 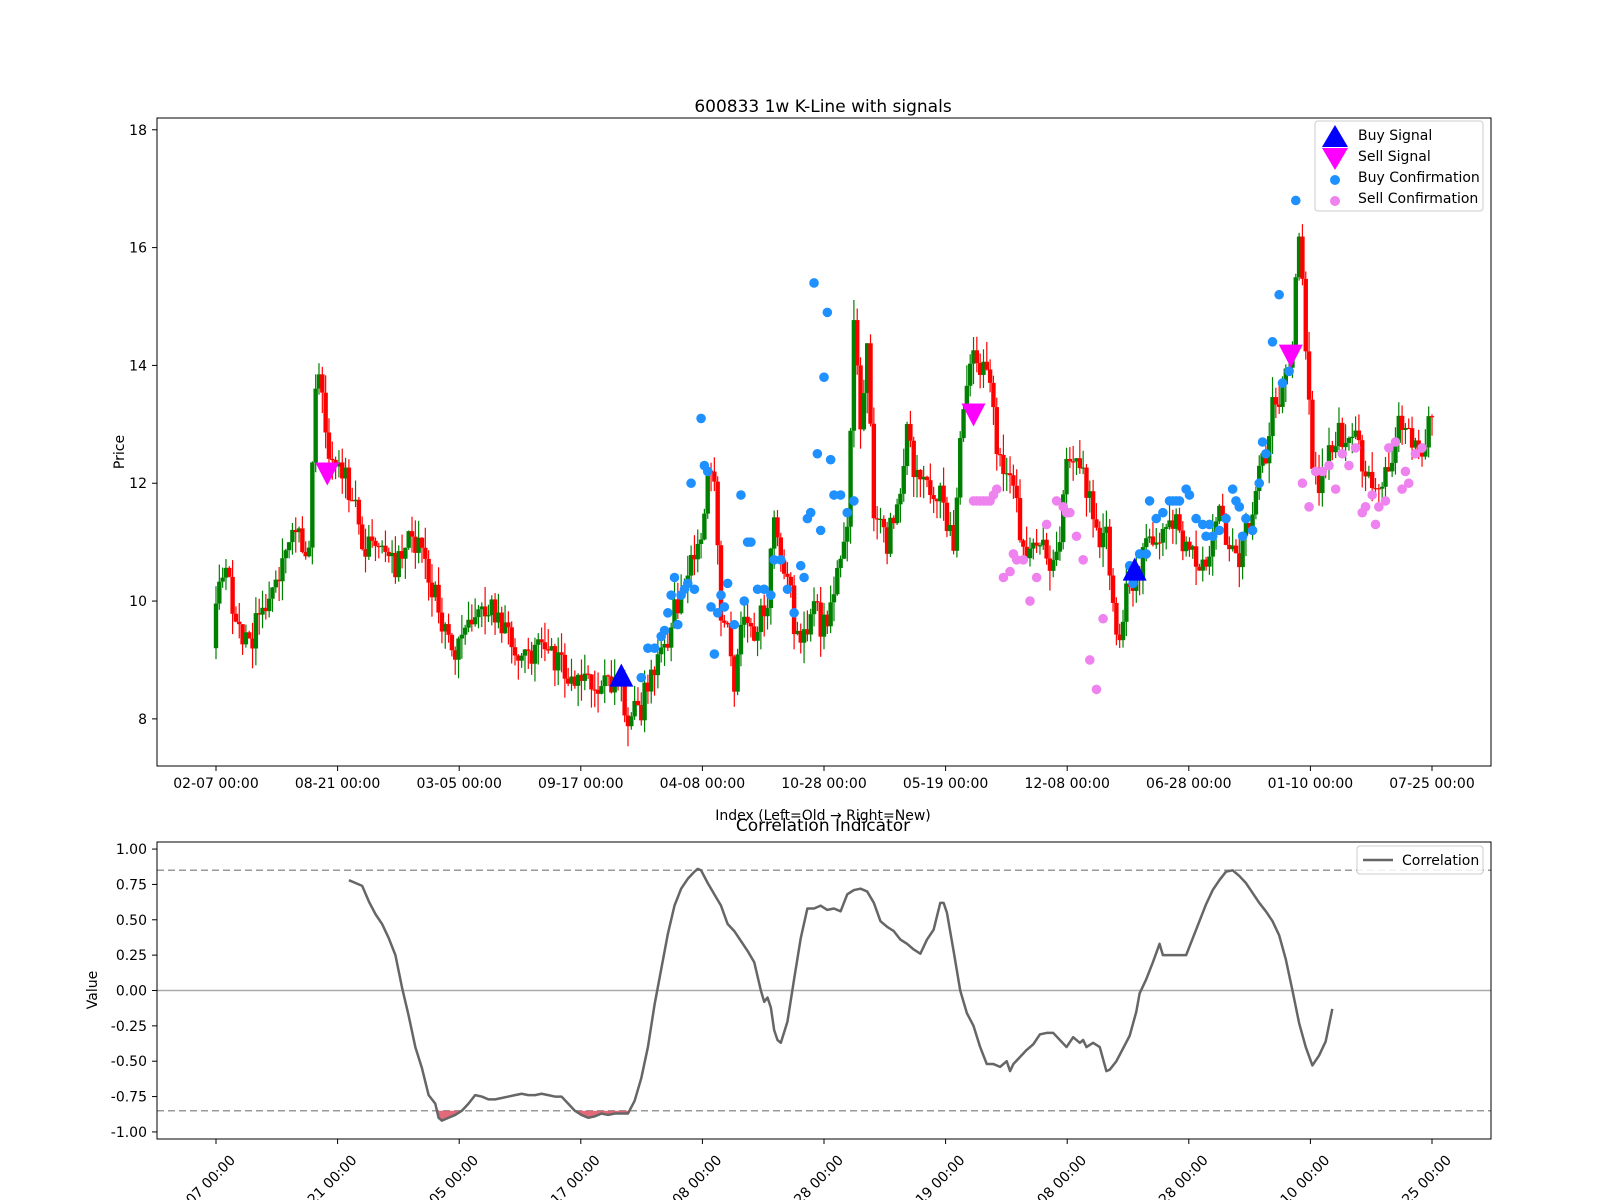 What do you see at coordinates (129, 1133) in the screenshot?
I see `correlation-y-tick-label: -1.00` at bounding box center [129, 1133].